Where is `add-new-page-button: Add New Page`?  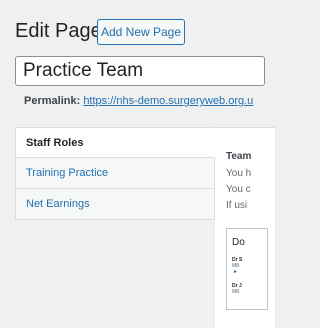
add-new-page-button: Add New Page is located at coordinates (141, 32).